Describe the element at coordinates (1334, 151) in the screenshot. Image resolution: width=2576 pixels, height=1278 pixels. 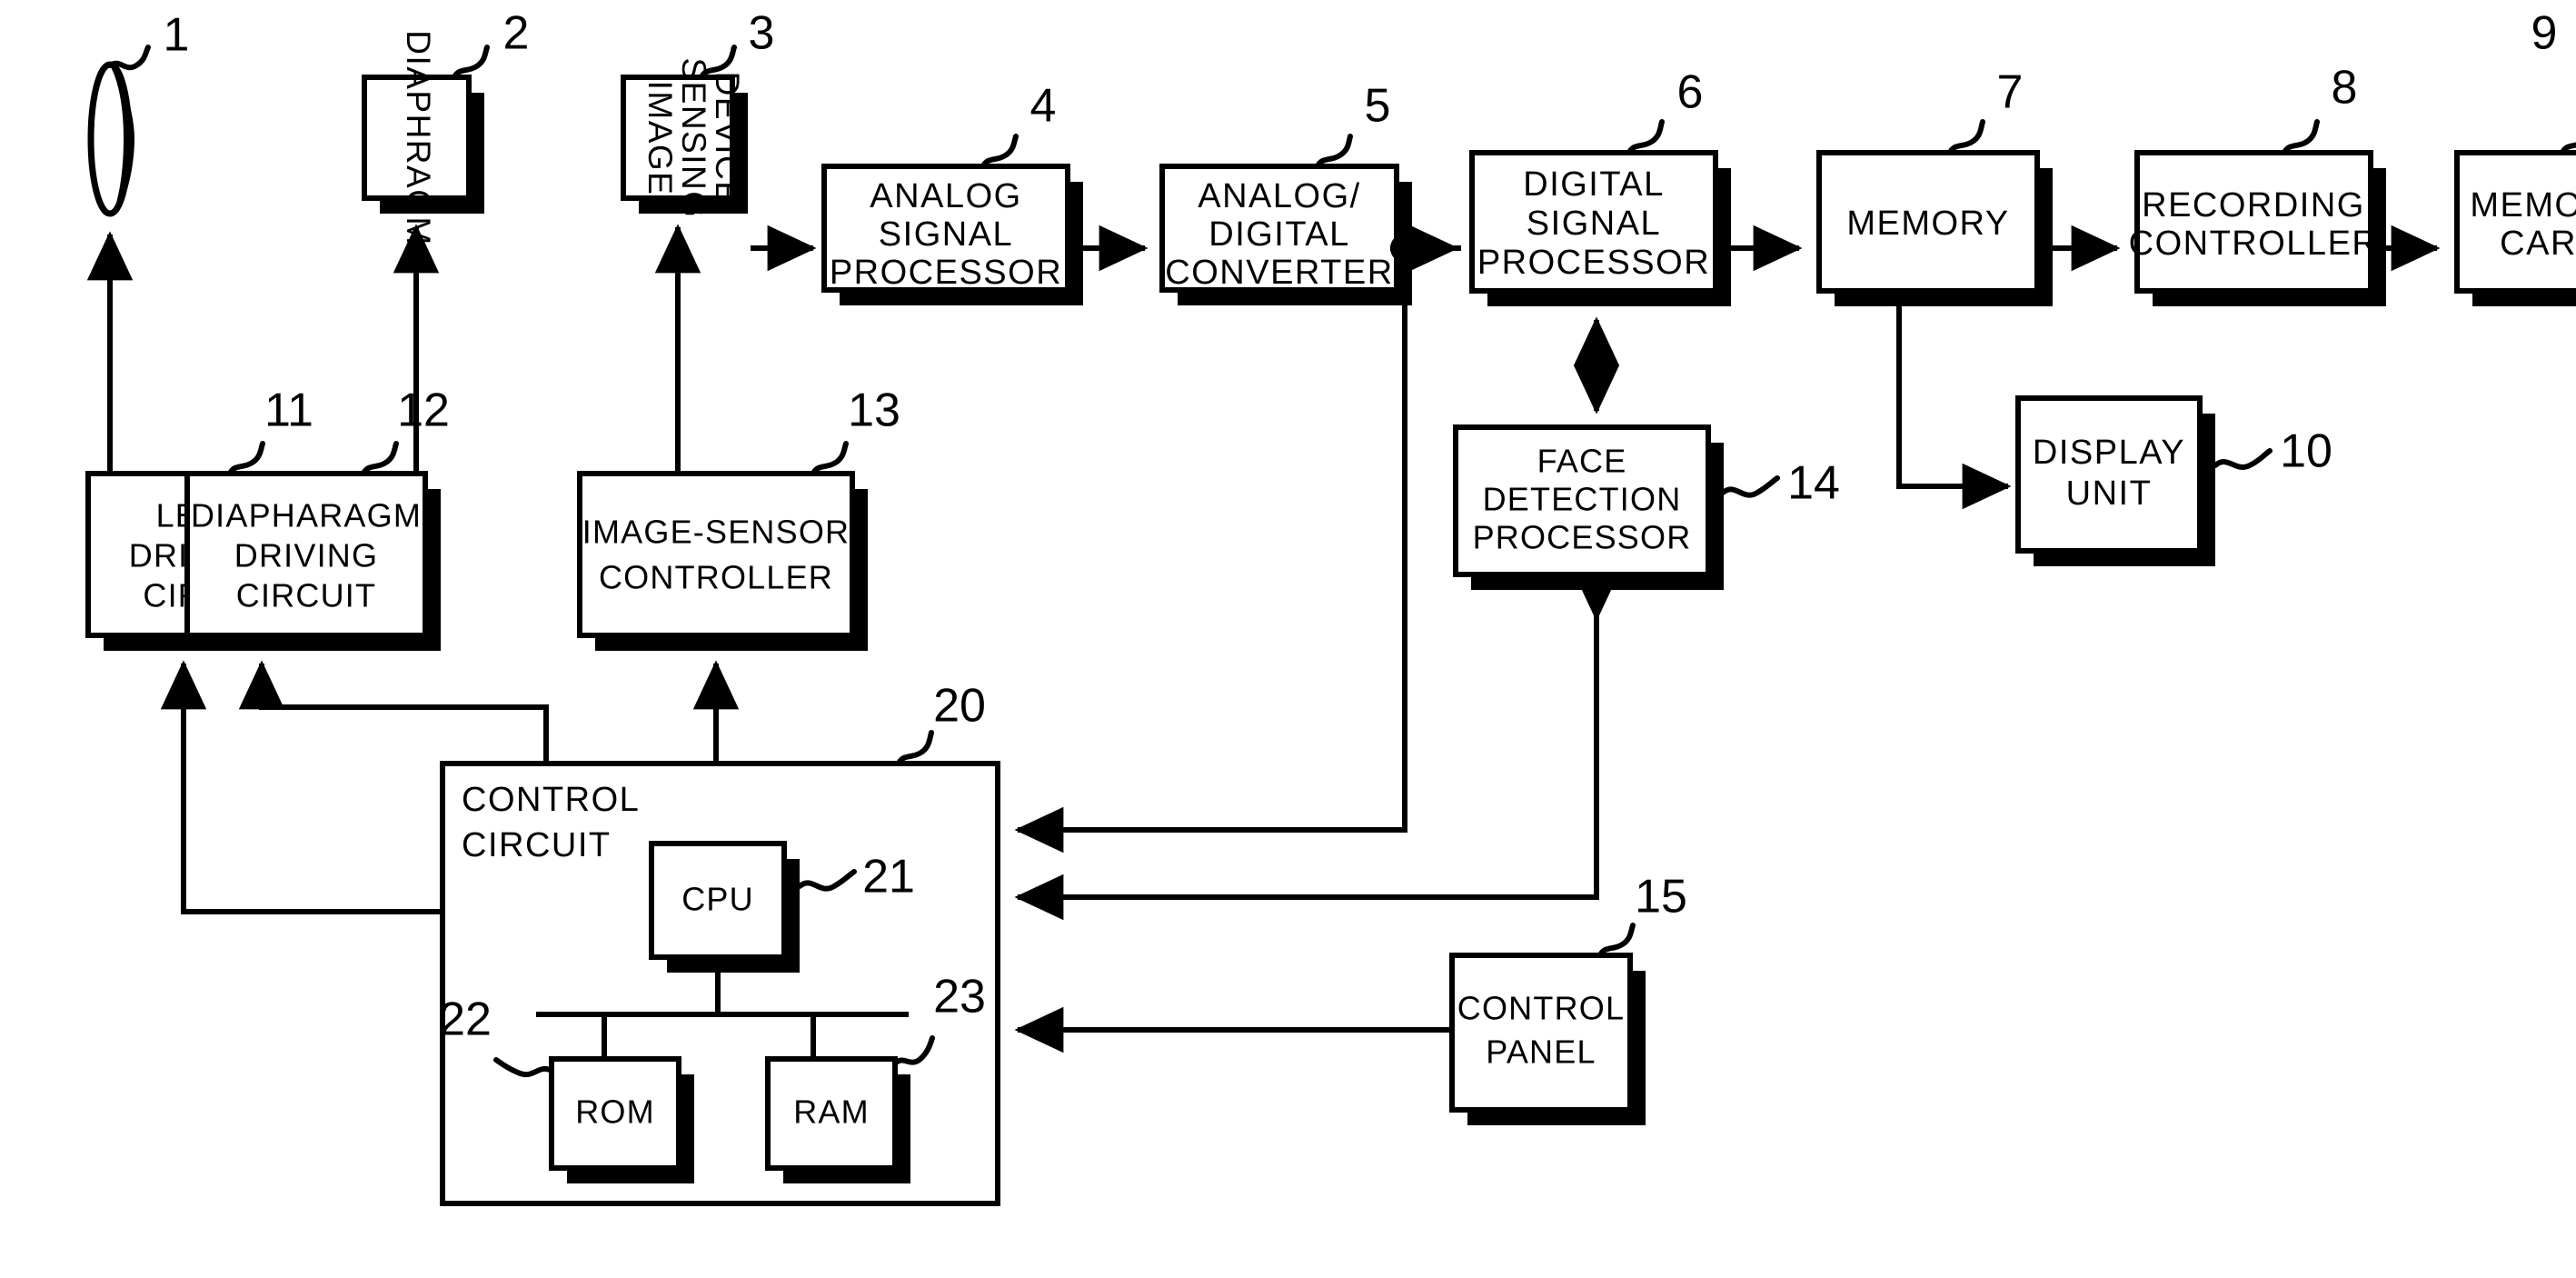
I see `adc-lead-line` at that location.